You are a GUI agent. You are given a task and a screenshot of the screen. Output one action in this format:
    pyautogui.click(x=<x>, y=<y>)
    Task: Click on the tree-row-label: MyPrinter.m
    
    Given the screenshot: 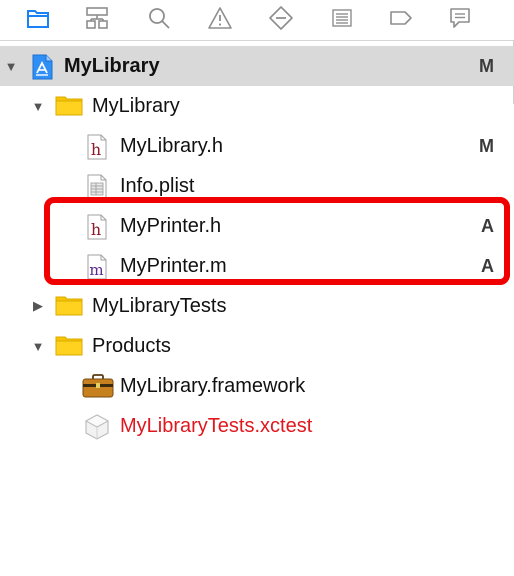 What is the action you would take?
    pyautogui.click(x=173, y=266)
    